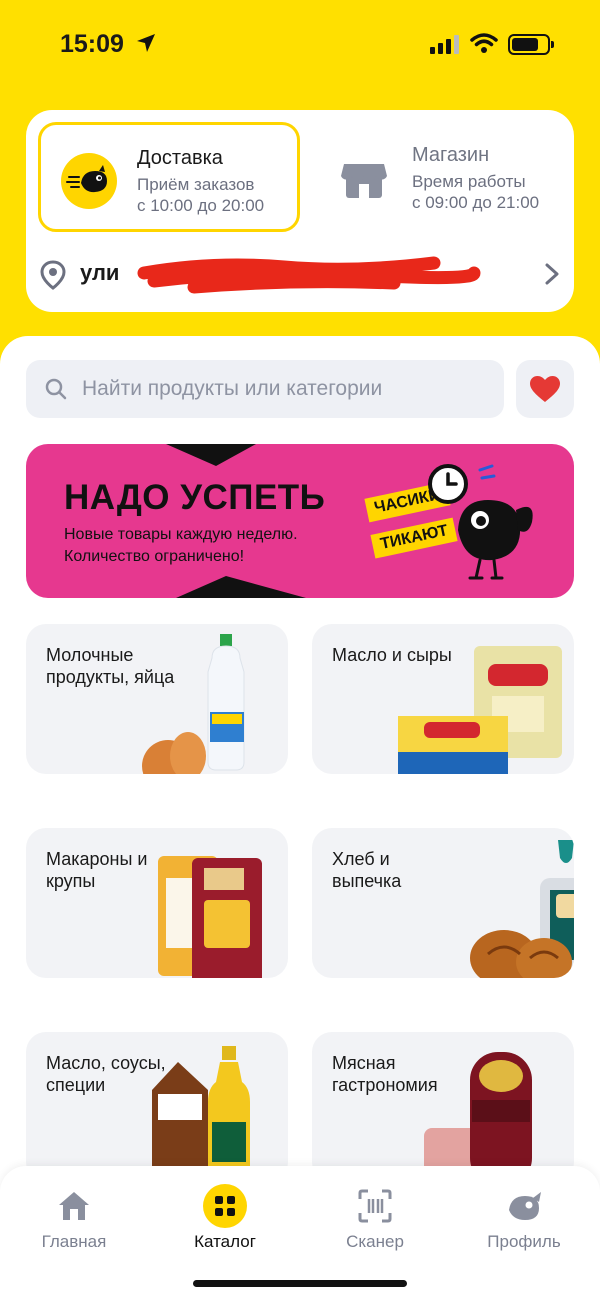 The width and height of the screenshot is (600, 1300). What do you see at coordinates (201, 1114) in the screenshot?
I see `oil-sauce-image` at bounding box center [201, 1114].